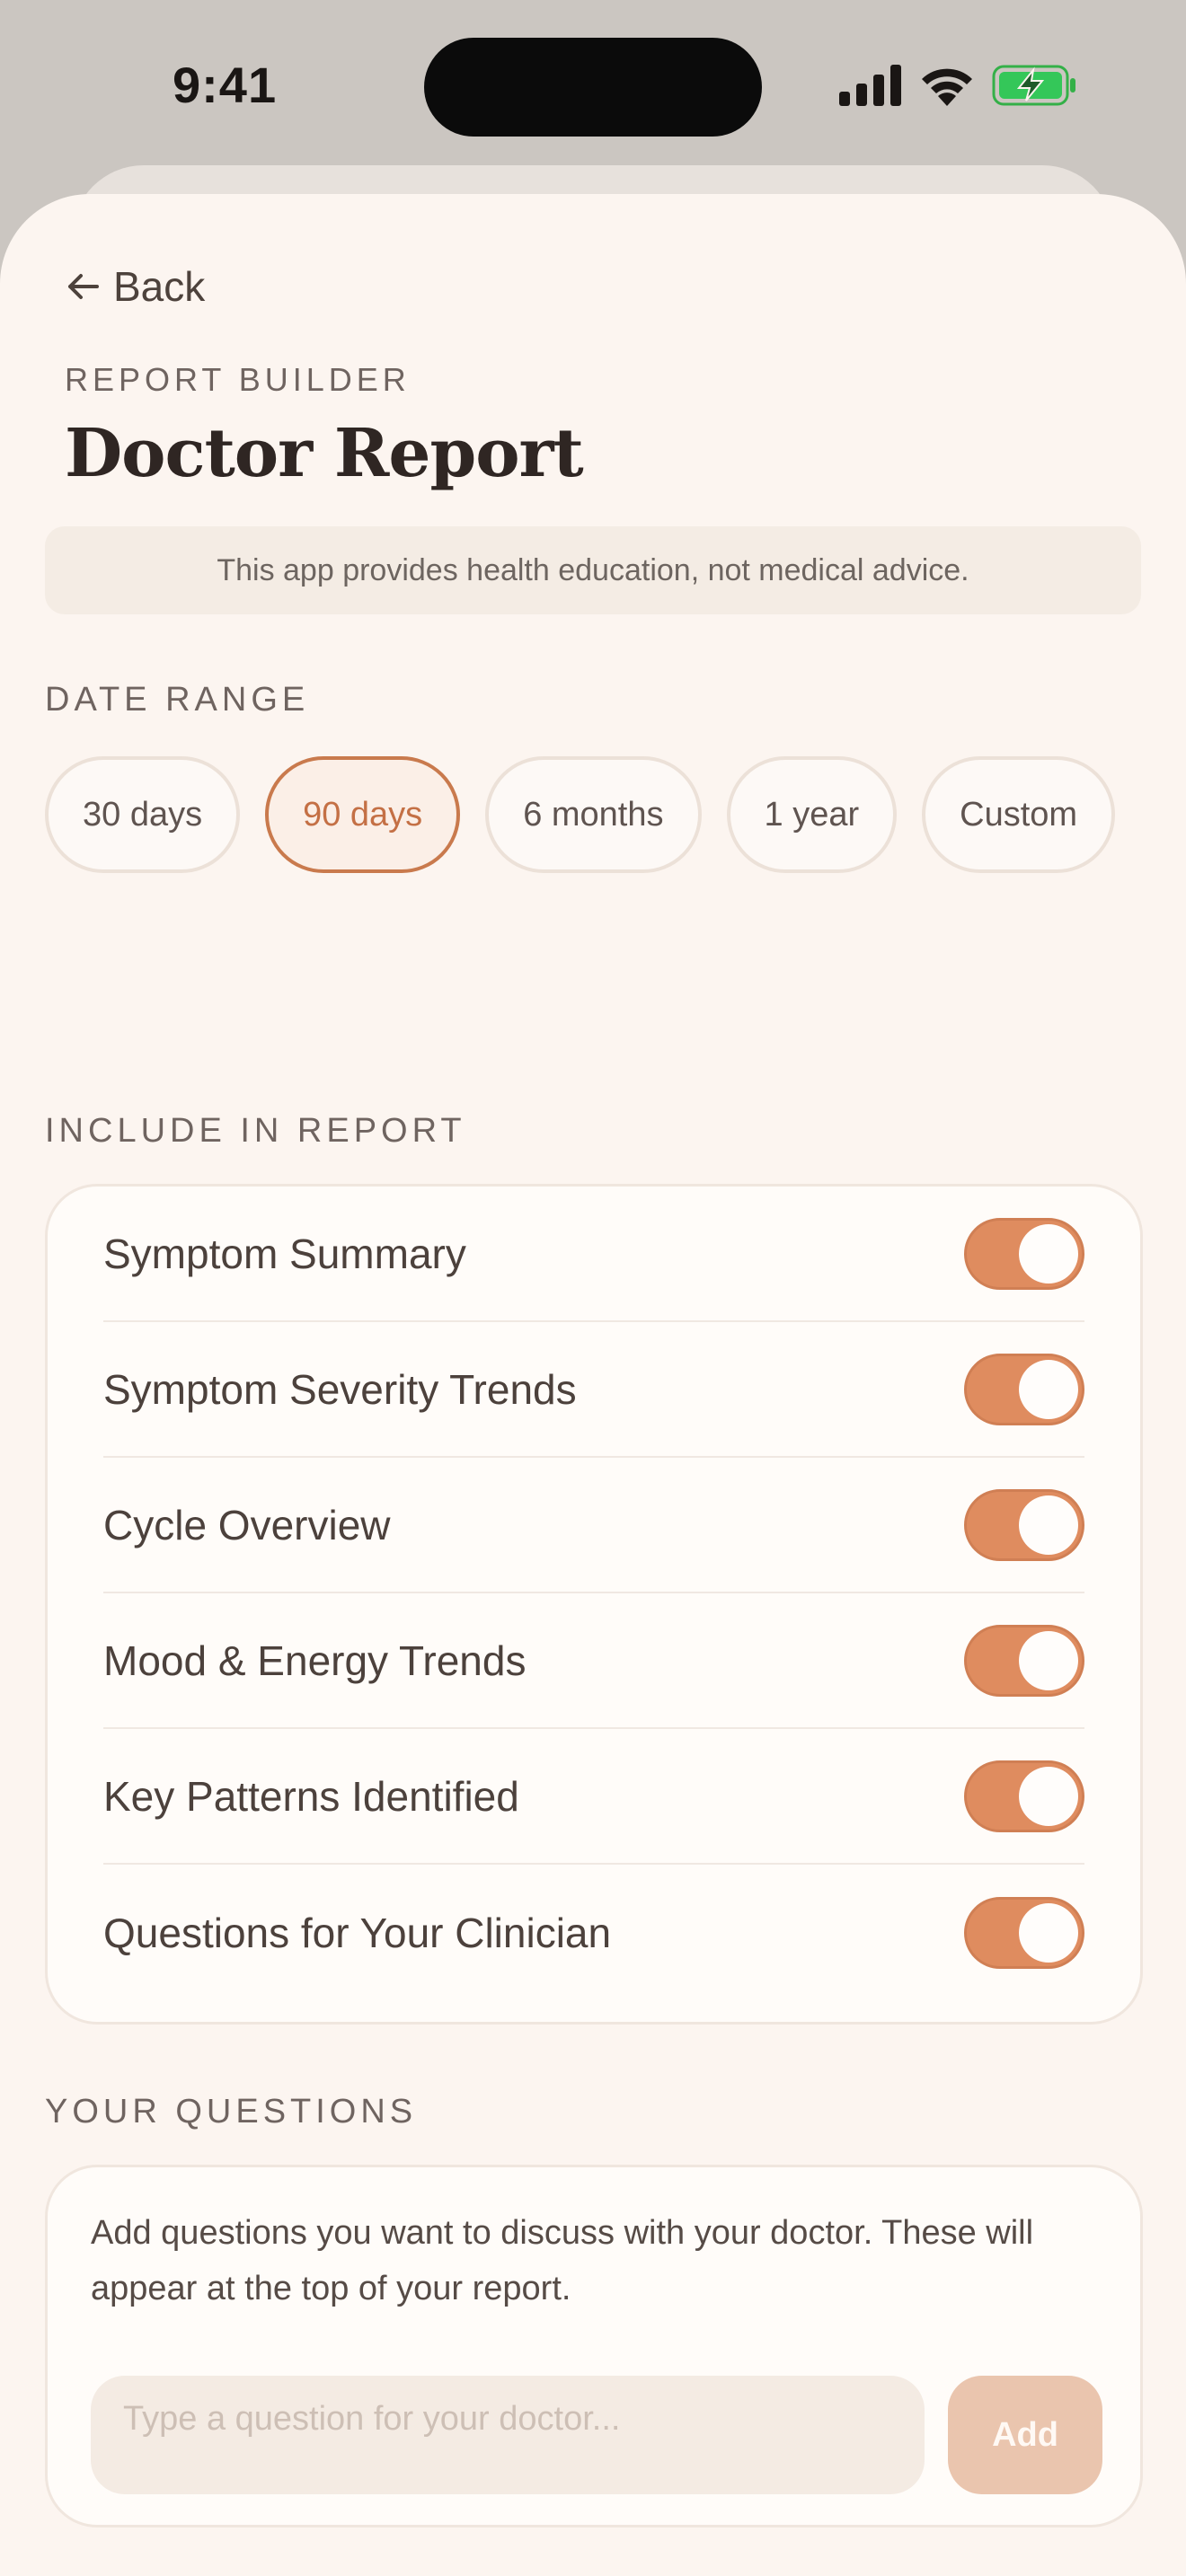 The width and height of the screenshot is (1186, 2576). What do you see at coordinates (870, 85) in the screenshot?
I see `cellular-signal-icon` at bounding box center [870, 85].